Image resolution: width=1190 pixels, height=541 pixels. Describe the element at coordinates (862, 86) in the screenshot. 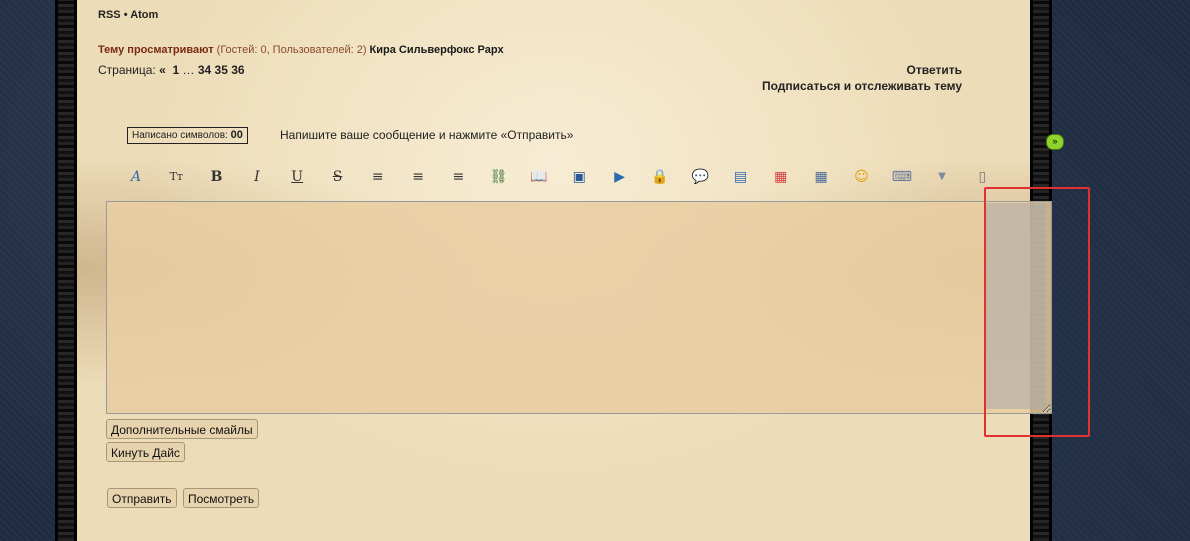

I see `subscribe-link: Подписаться и отслеживать тему` at that location.